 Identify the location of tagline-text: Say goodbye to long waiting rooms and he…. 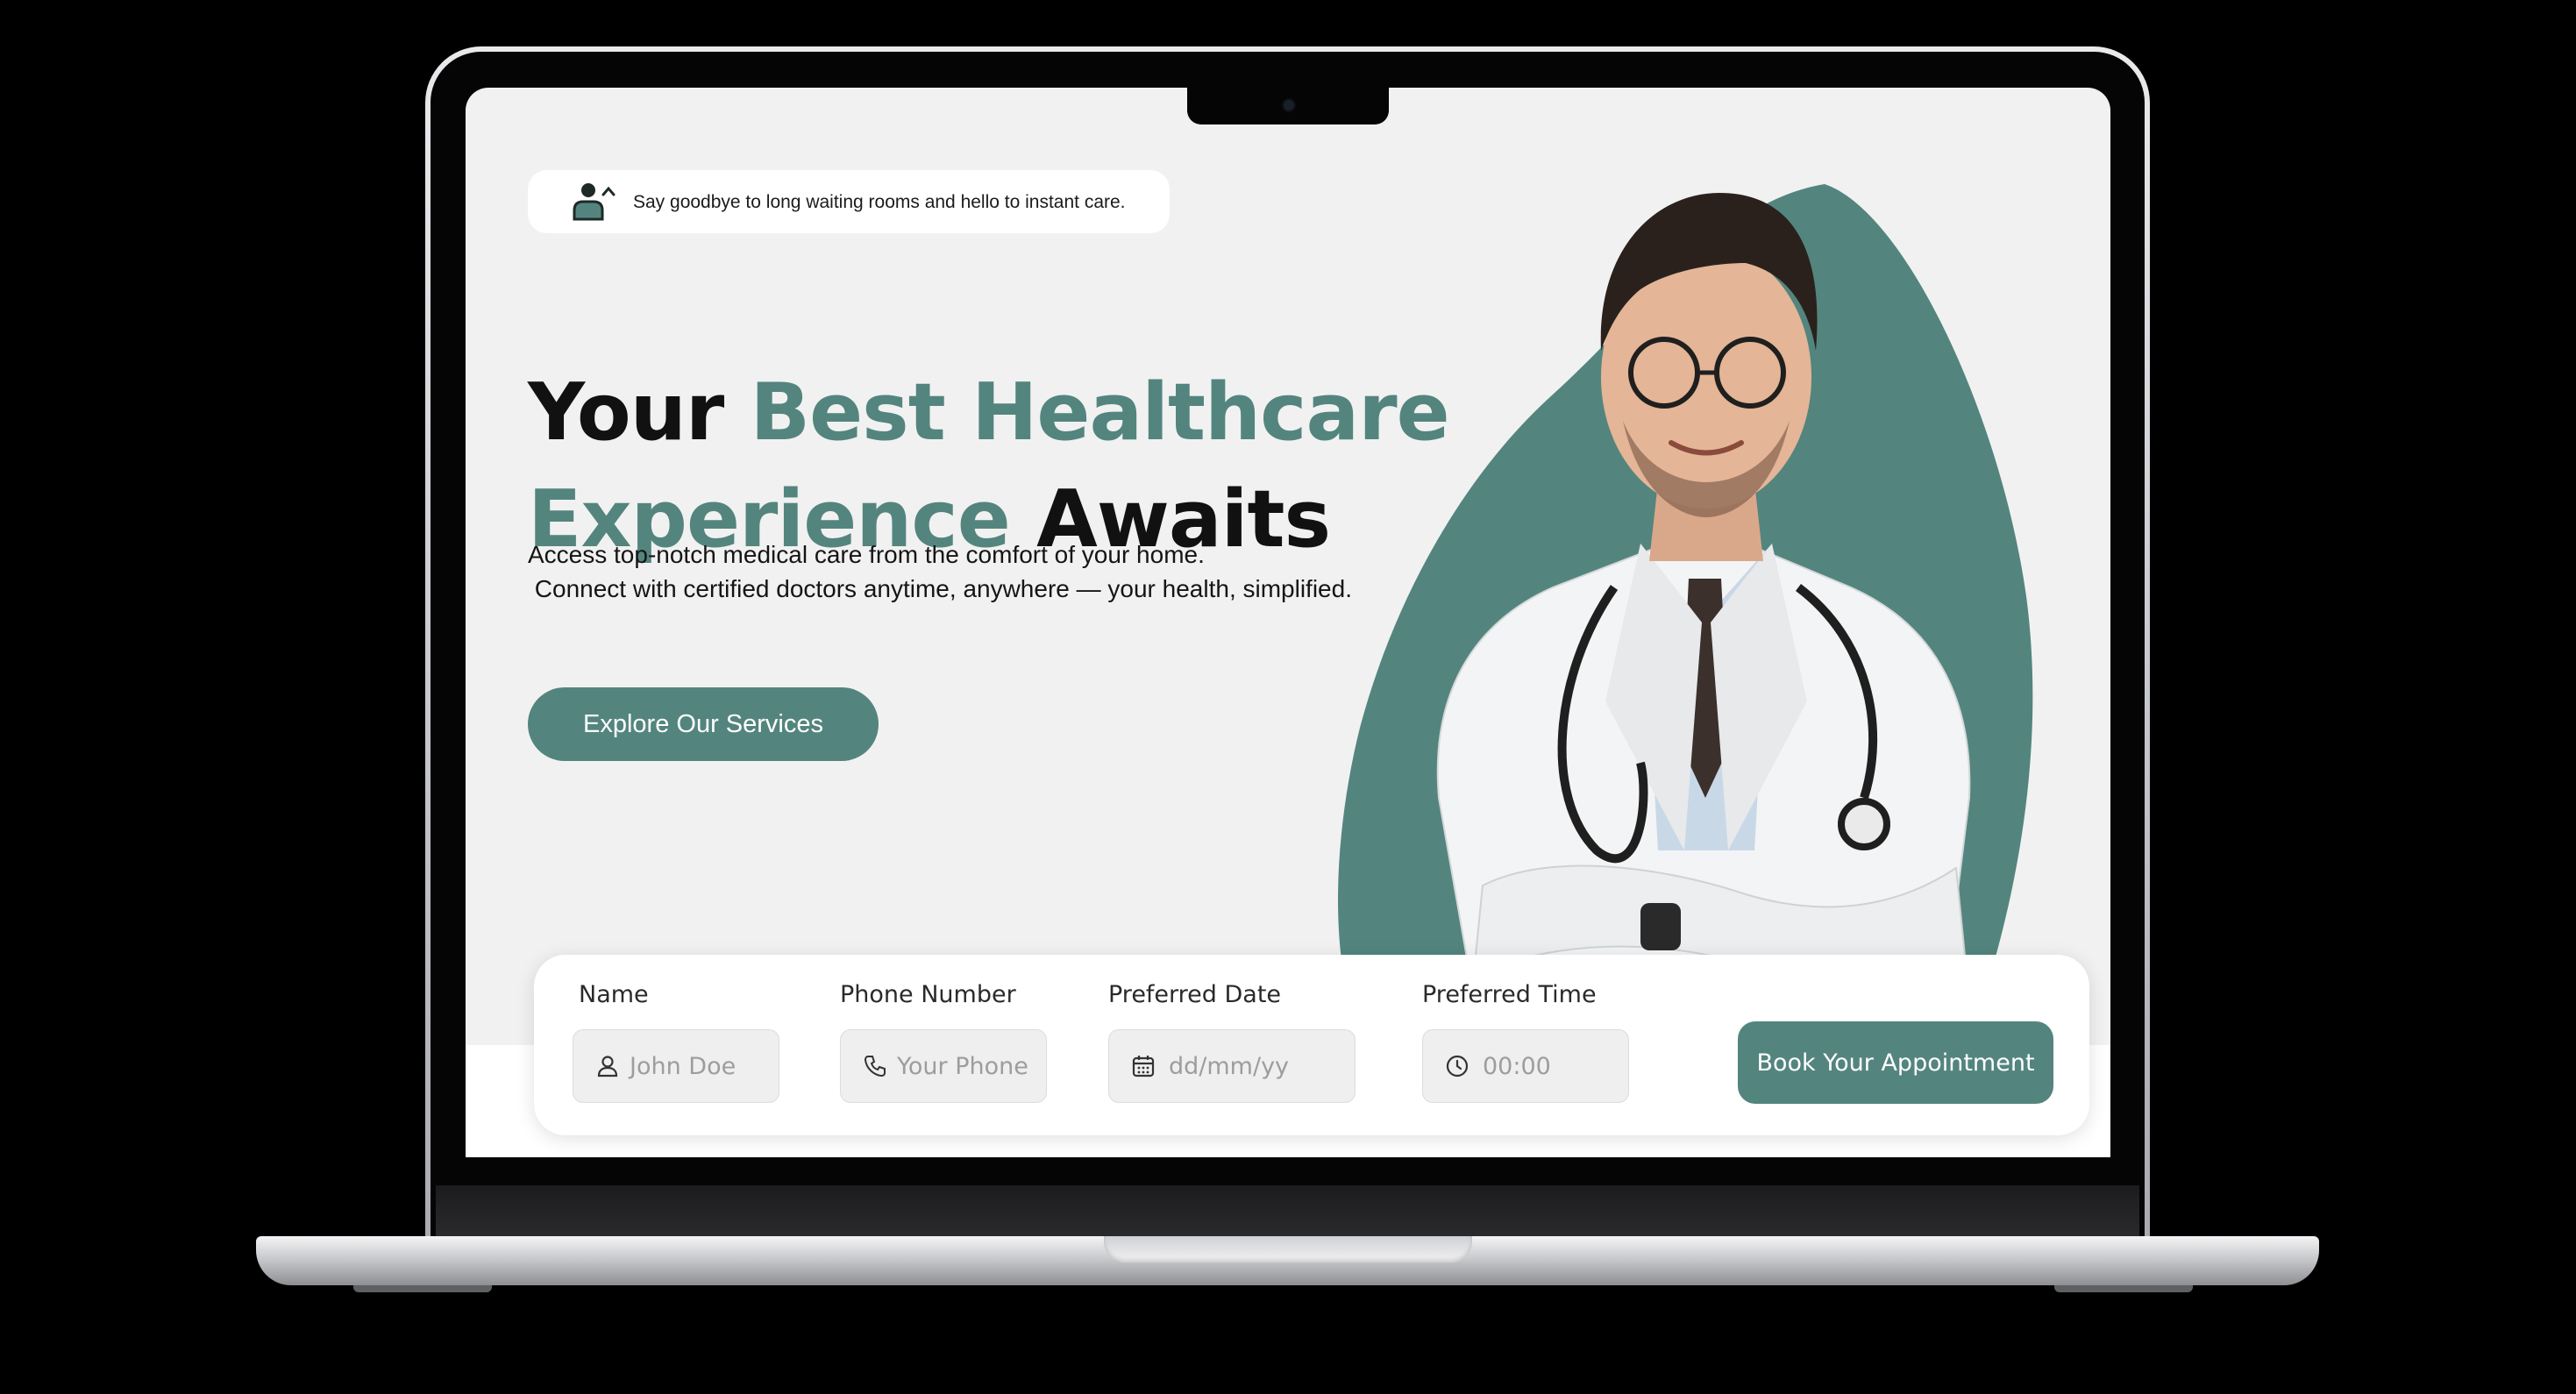
(879, 202).